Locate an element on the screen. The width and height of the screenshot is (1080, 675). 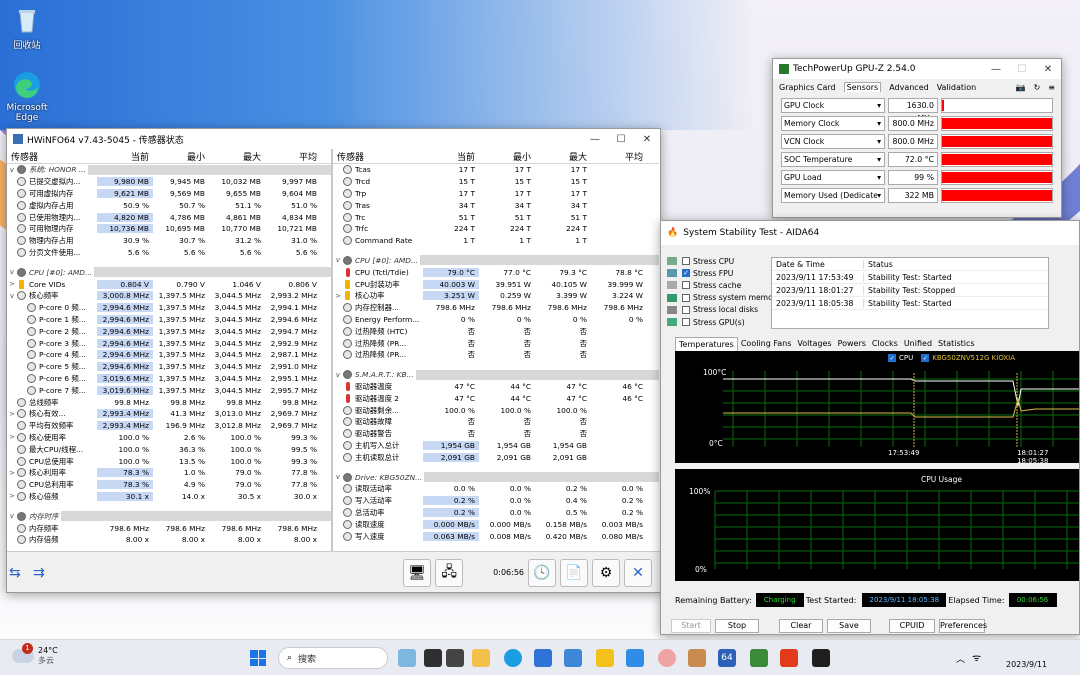
sensor-row: 驱动器温度 2 47 °C 44 °C 47 °C 46 °C is located at coordinates (496, 398).